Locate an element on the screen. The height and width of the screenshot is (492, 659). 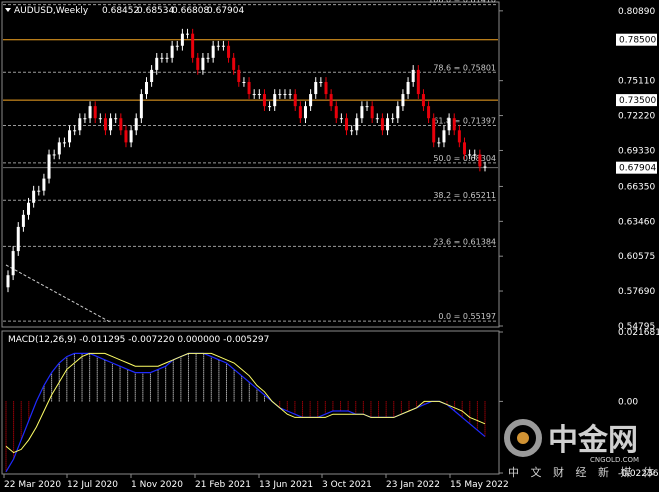
date-tick-label: 23 Jan 2022 is located at coordinates (413, 485).